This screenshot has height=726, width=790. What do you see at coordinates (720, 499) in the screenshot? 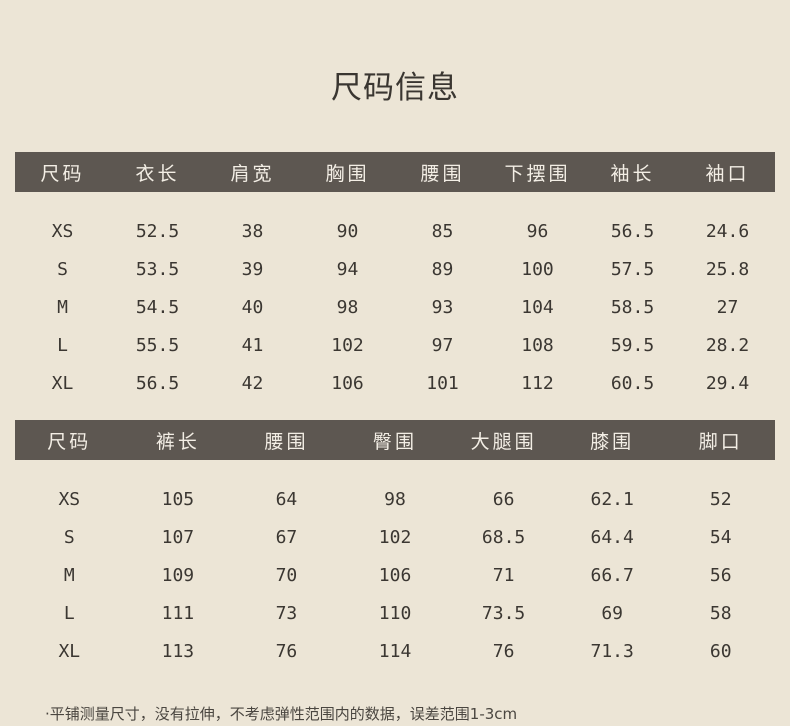
I see `measurement-cell: 52` at bounding box center [720, 499].